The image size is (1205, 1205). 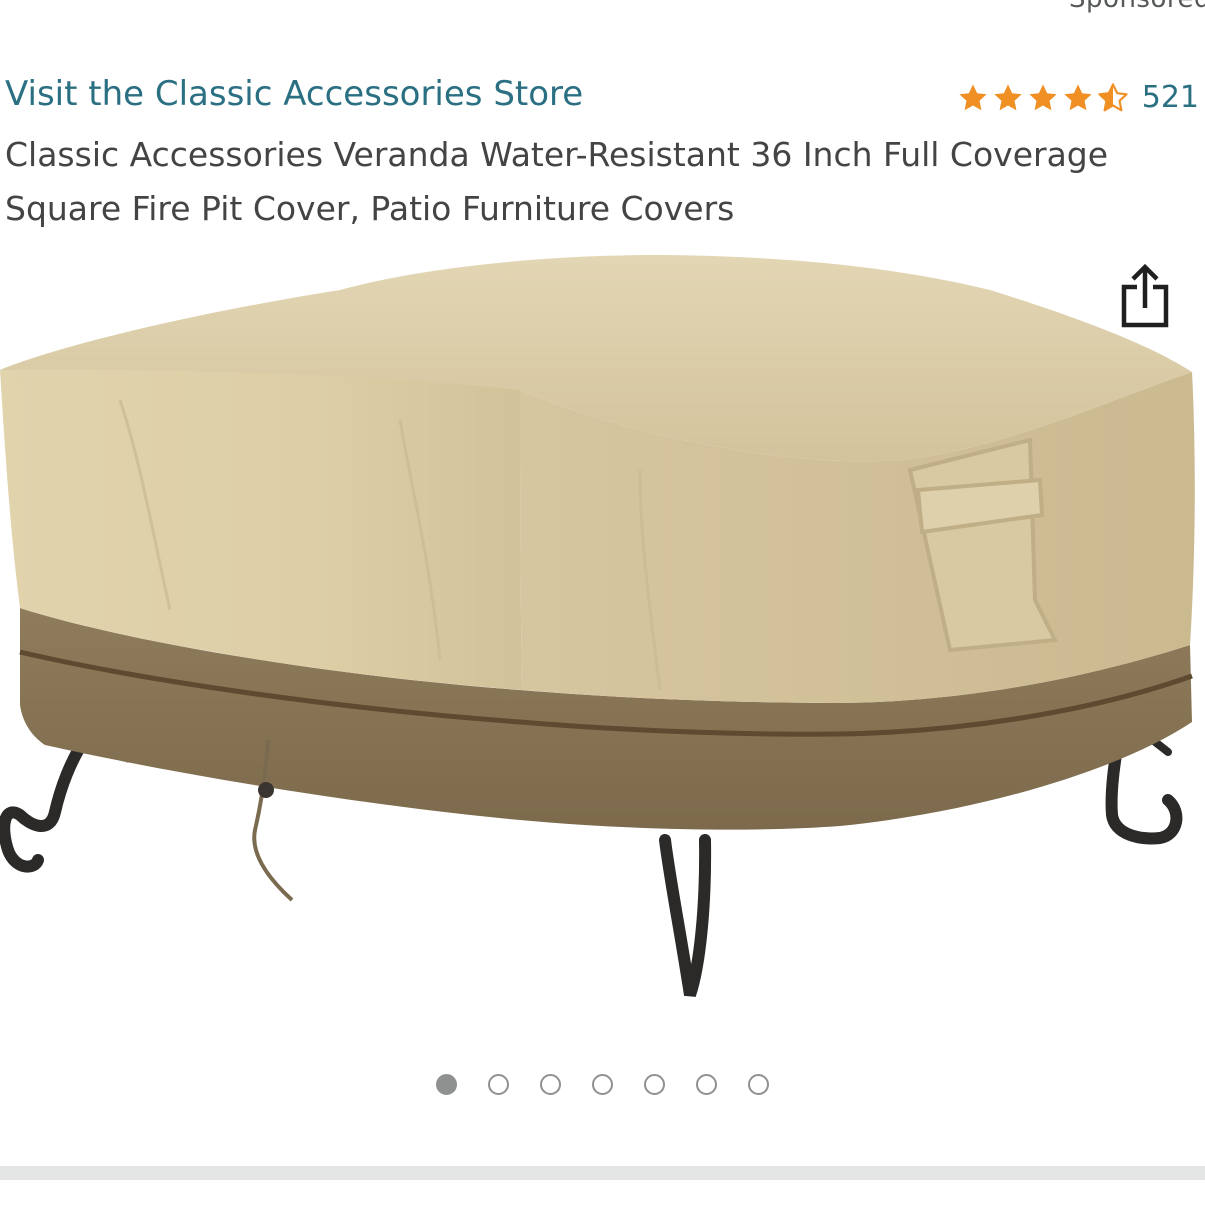 I want to click on rating-summary: 521, so click(x=1077, y=97).